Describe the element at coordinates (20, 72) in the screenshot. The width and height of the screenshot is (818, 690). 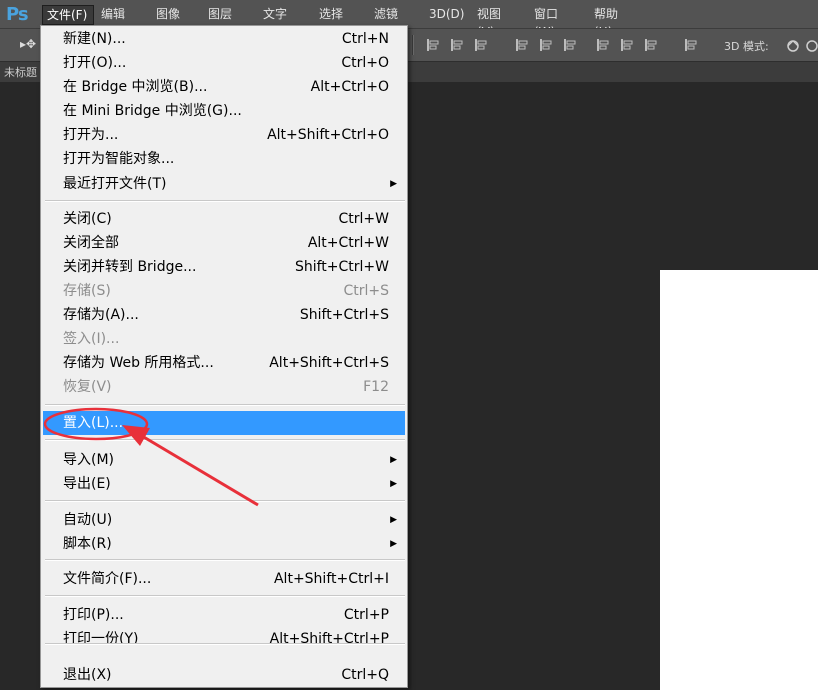
I see `document-tab: 未标题` at that location.